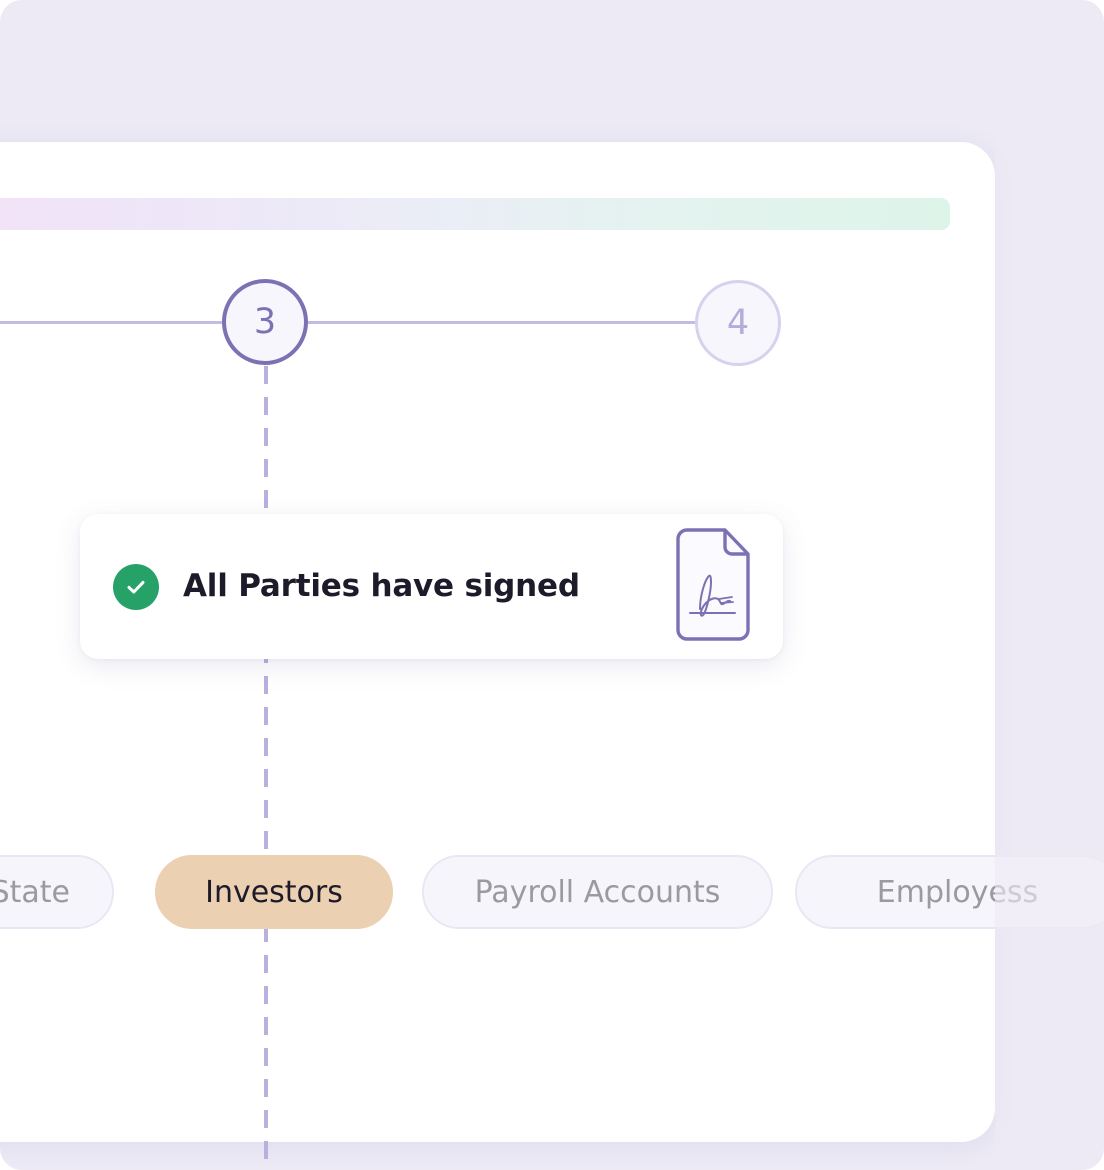 The width and height of the screenshot is (1104, 1170). I want to click on card-right-overflow-mask, so click(1049, 656).